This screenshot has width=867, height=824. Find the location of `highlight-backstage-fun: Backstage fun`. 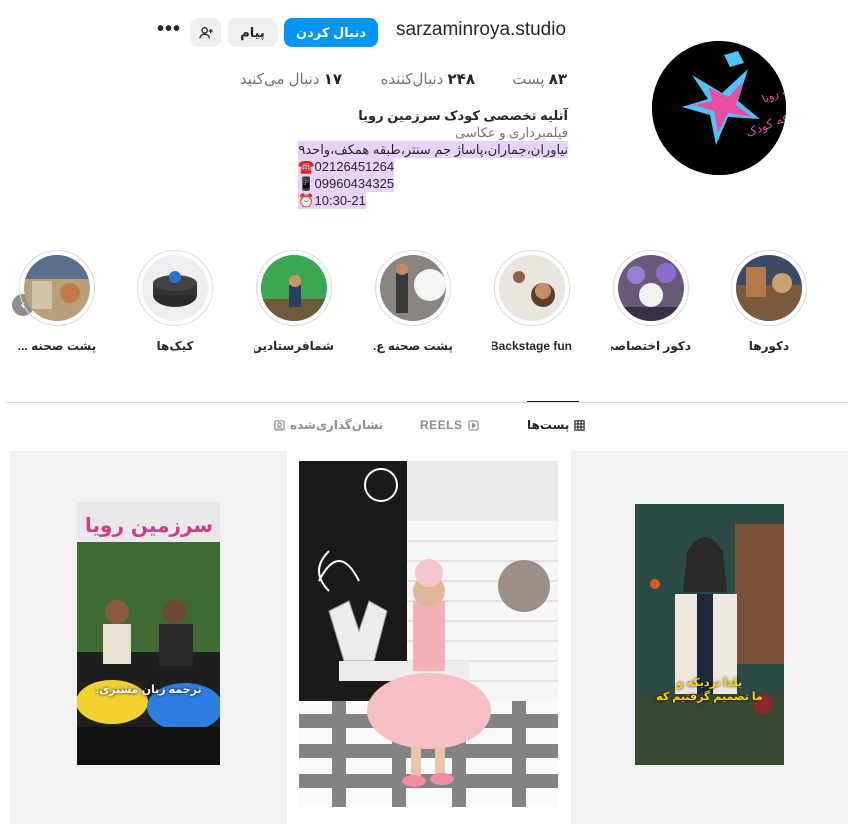

highlight-backstage-fun: Backstage fun is located at coordinates (532, 301).